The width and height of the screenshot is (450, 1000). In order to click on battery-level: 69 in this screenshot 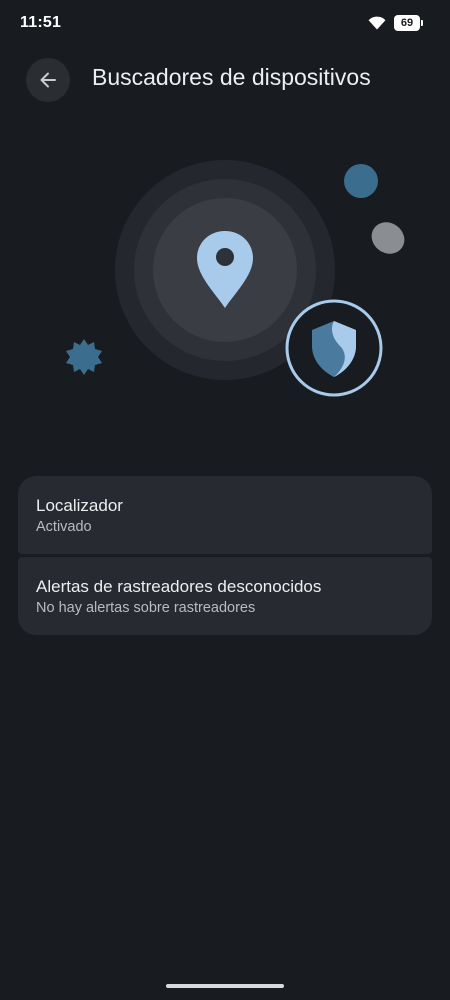, I will do `click(407, 22)`.